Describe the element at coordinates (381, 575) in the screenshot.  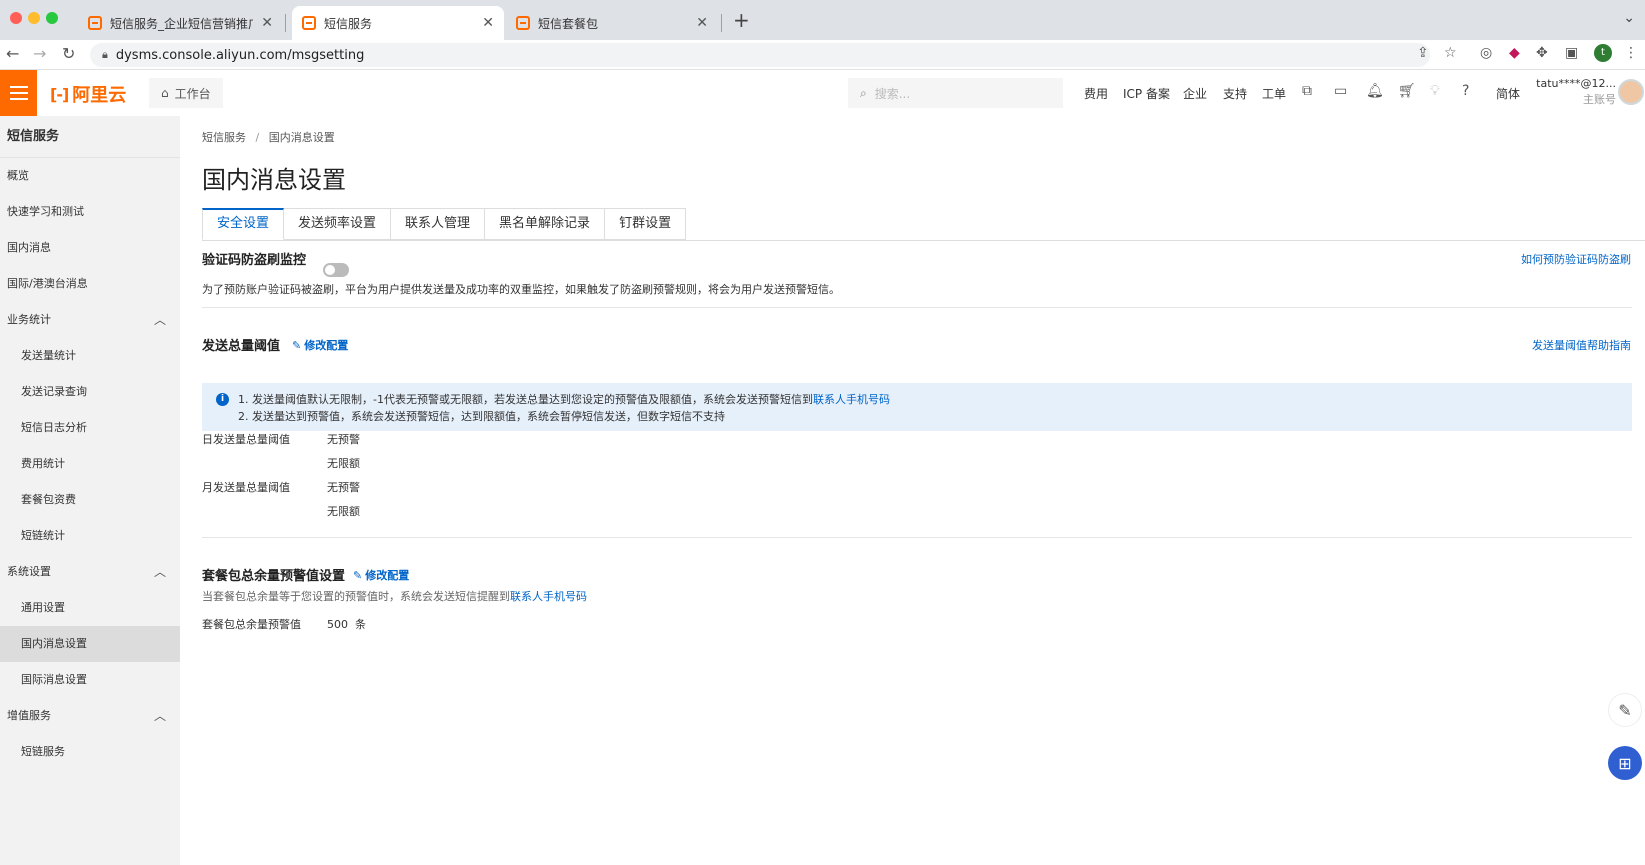
I see `package-edit-button: ✎ 修改配置` at that location.